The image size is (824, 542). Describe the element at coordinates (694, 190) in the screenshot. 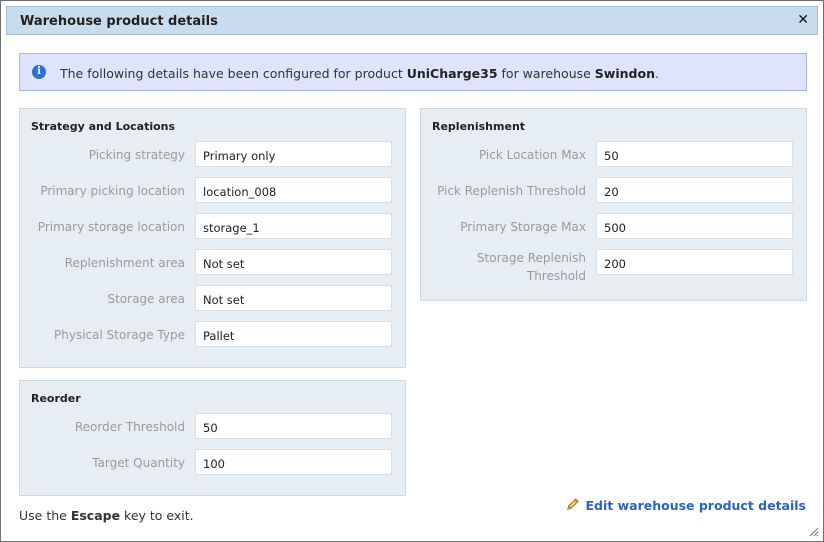

I see `pick-replenish-threshold-value: 20` at that location.